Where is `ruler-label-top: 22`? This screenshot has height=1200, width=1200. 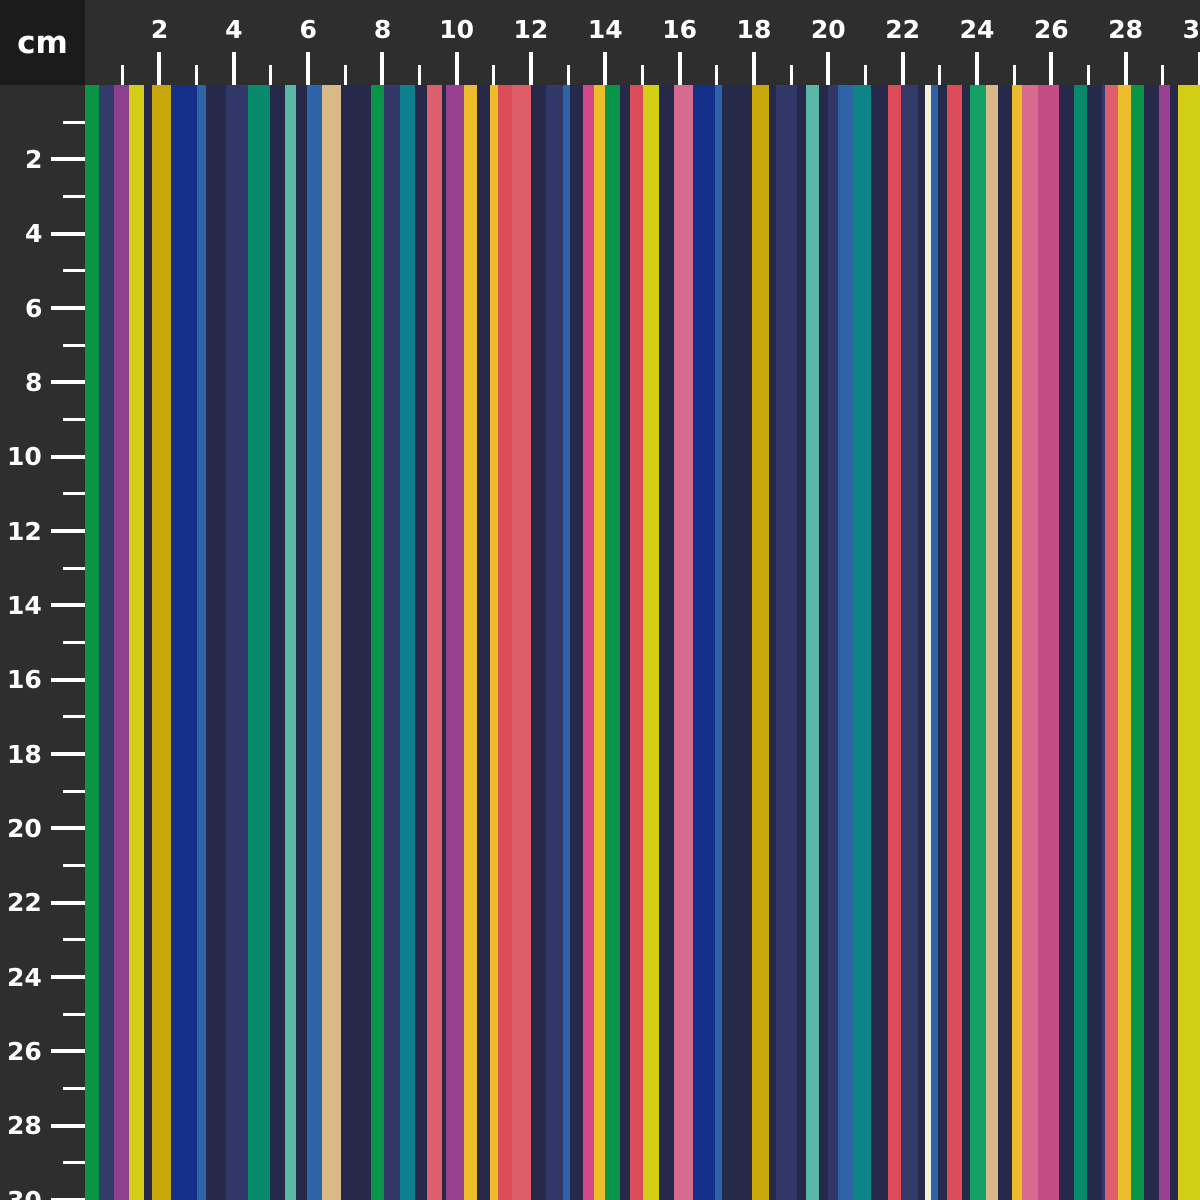 ruler-label-top: 22 is located at coordinates (903, 29).